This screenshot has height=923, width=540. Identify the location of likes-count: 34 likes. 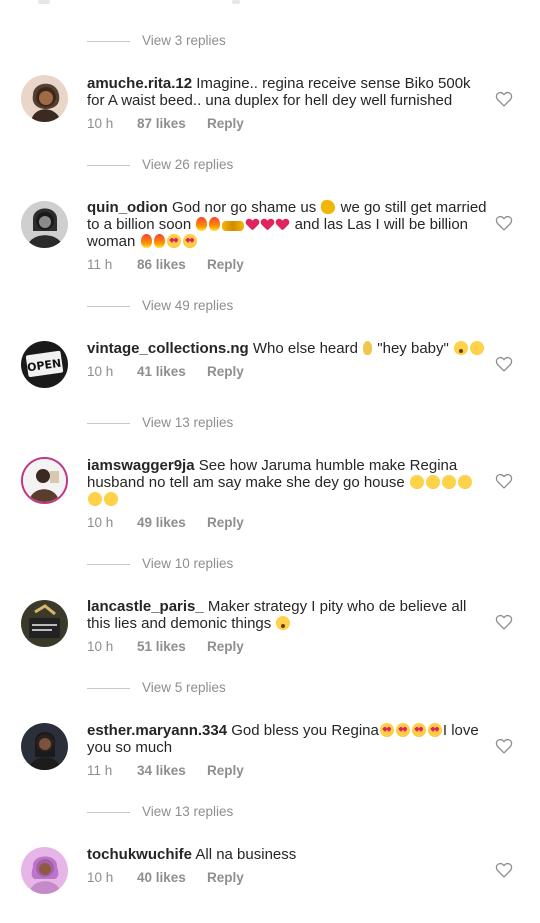
(172, 770).